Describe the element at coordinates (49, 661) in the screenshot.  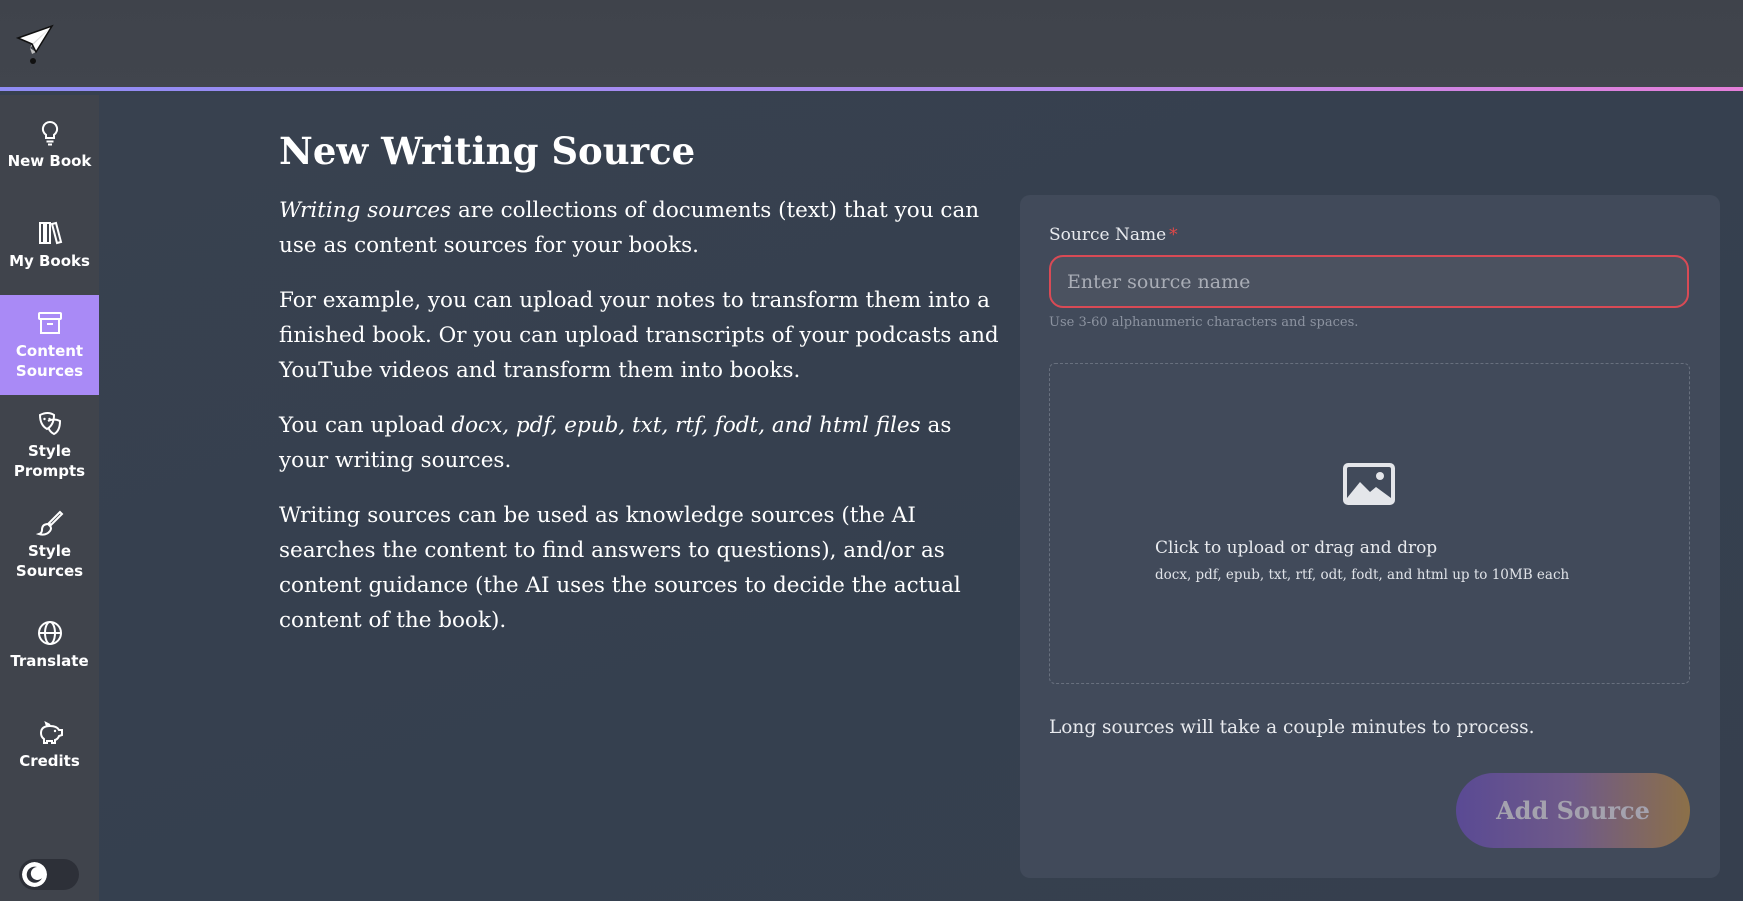
I see `sidebar-item-label: Translate` at that location.